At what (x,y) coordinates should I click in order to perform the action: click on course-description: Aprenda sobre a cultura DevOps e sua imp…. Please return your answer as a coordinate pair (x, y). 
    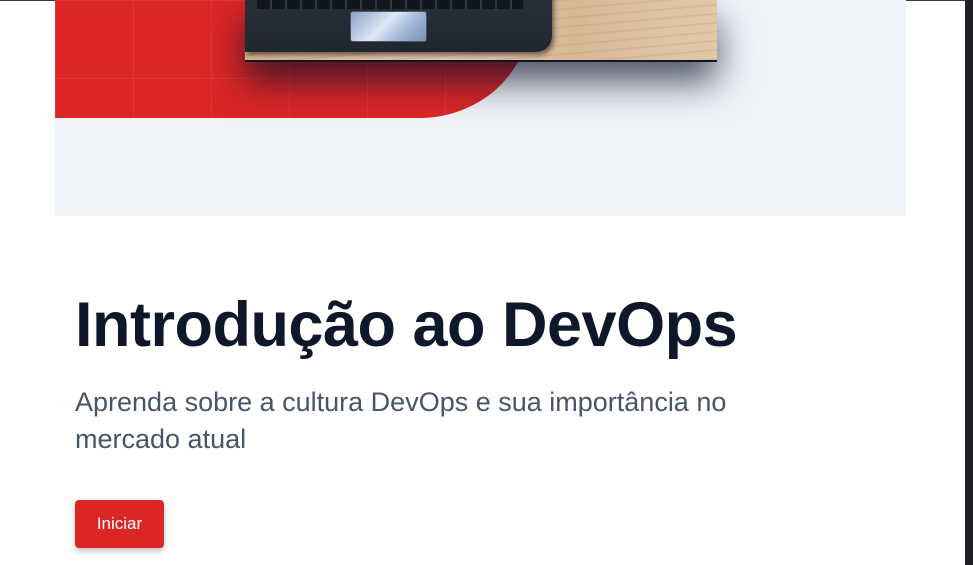
    Looking at the image, I should click on (401, 420).